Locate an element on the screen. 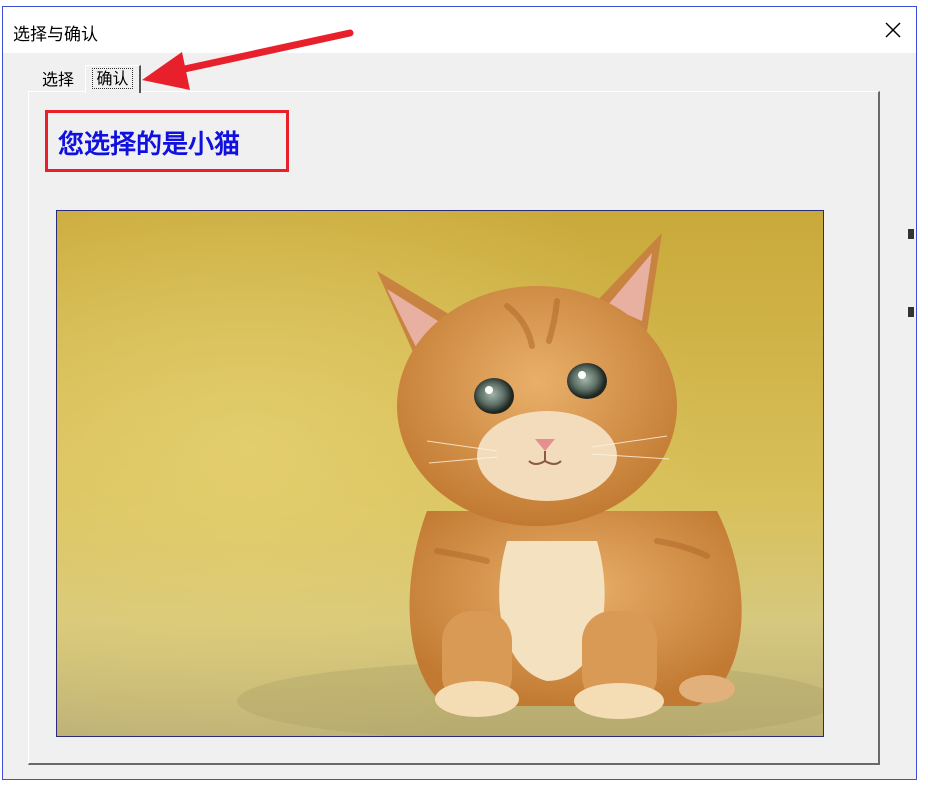 The width and height of the screenshot is (928, 786). result-label: 您选择的是小猫 is located at coordinates (149, 145).